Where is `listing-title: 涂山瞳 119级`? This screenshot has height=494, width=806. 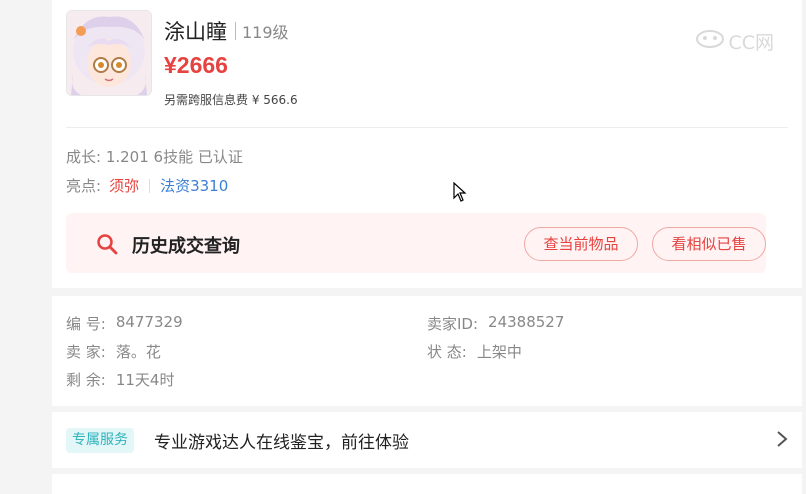 listing-title: 涂山瞳 119级 is located at coordinates (226, 31).